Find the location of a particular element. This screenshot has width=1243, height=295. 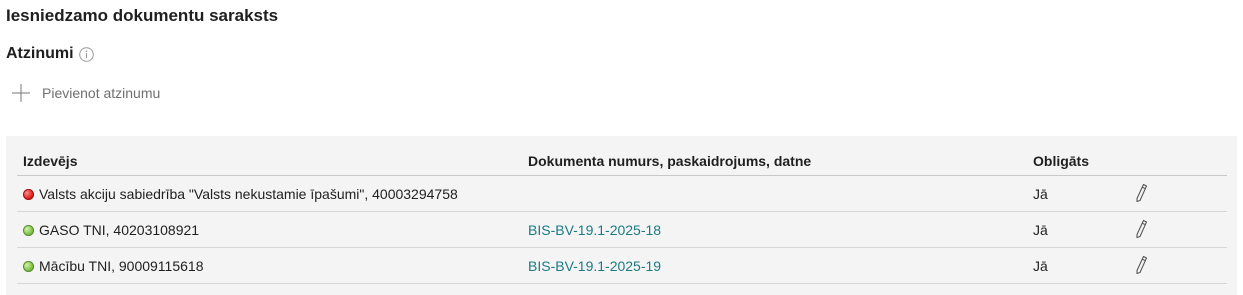

issuer-name: Mācību TNI, 90009115618 is located at coordinates (121, 266).